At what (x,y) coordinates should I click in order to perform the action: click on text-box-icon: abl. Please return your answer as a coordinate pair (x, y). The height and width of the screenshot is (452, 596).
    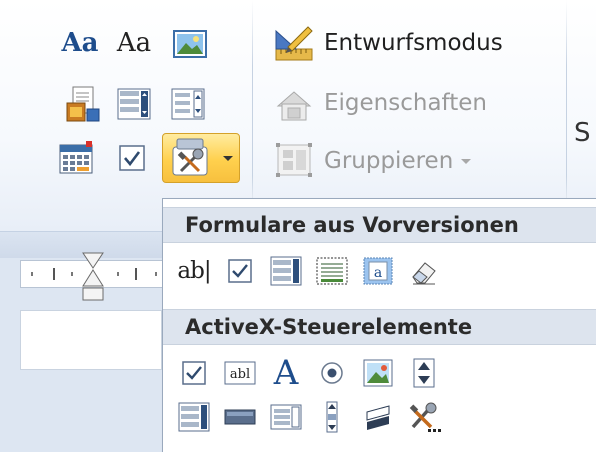
    Looking at the image, I should click on (240, 373).